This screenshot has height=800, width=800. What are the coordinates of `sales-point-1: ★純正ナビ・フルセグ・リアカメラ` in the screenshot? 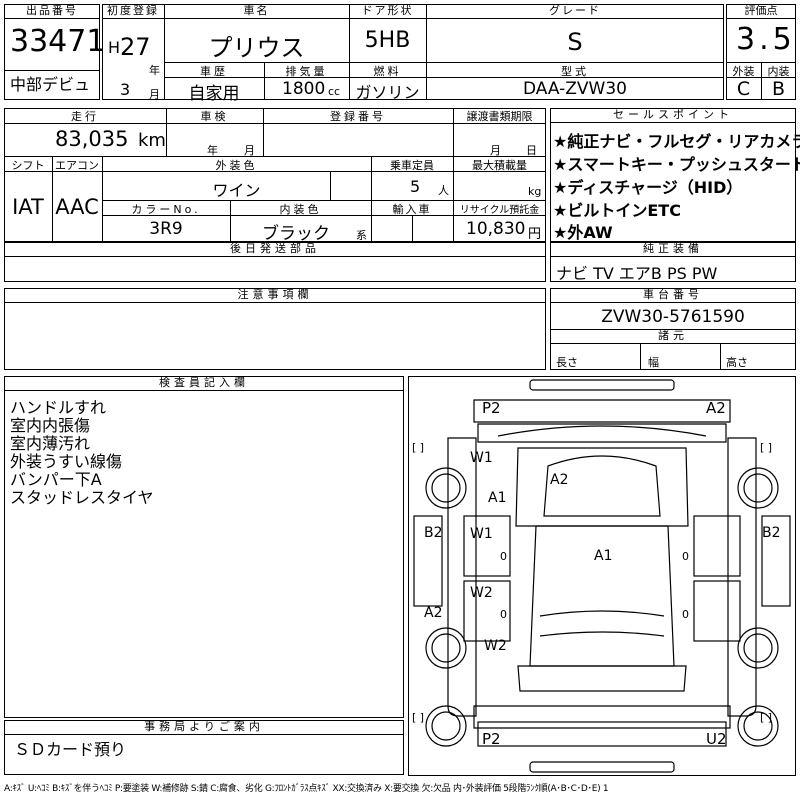 It's located at (676, 141).